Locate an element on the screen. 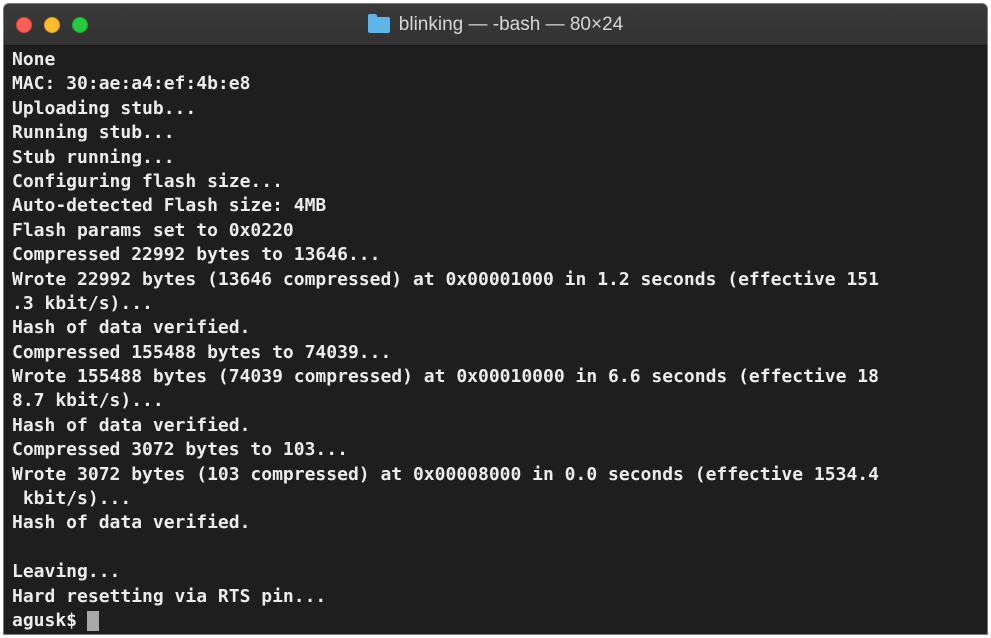  shell-prompt: agusk$ is located at coordinates (45, 620).